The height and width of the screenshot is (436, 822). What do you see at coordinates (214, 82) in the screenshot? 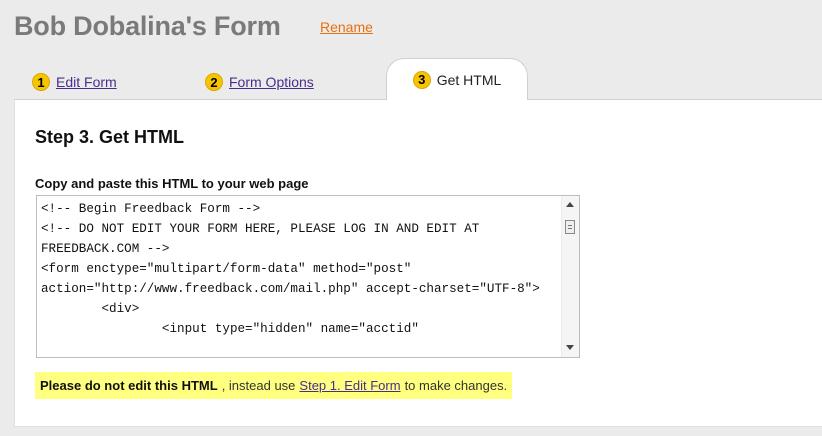
I see `step-2-badge-icon: 2` at bounding box center [214, 82].